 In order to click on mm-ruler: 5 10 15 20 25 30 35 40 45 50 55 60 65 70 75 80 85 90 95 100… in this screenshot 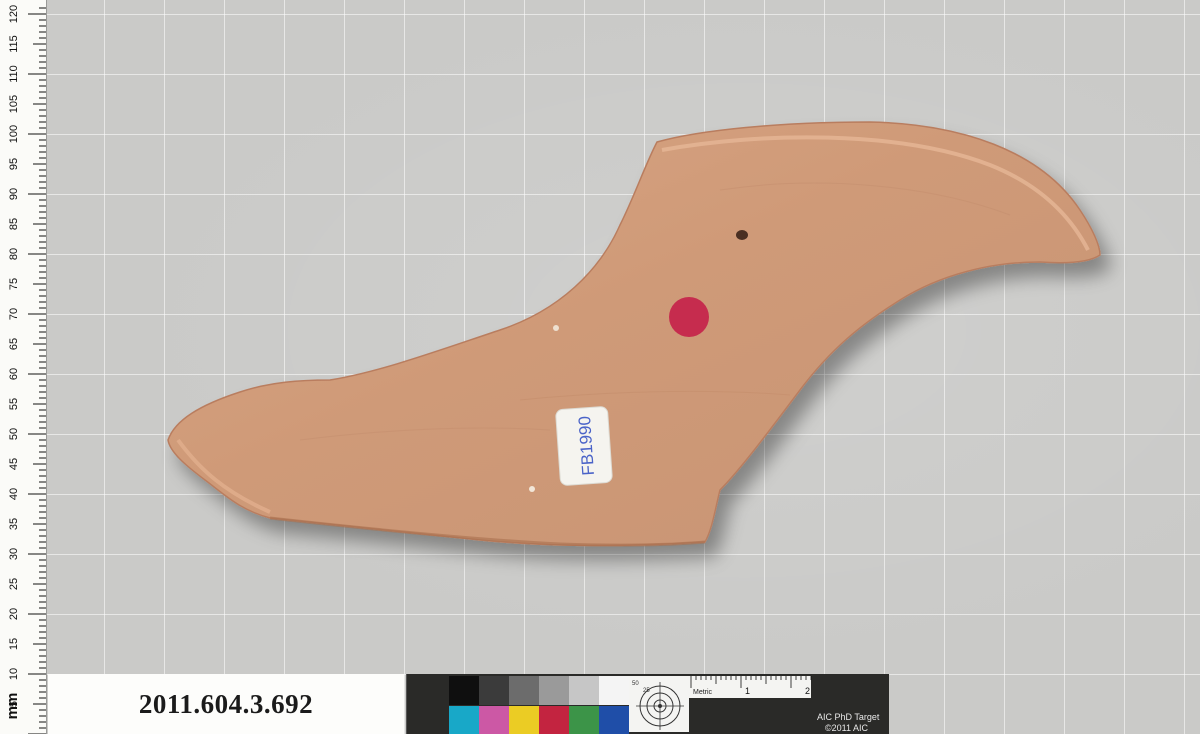, I will do `click(23, 367)`.